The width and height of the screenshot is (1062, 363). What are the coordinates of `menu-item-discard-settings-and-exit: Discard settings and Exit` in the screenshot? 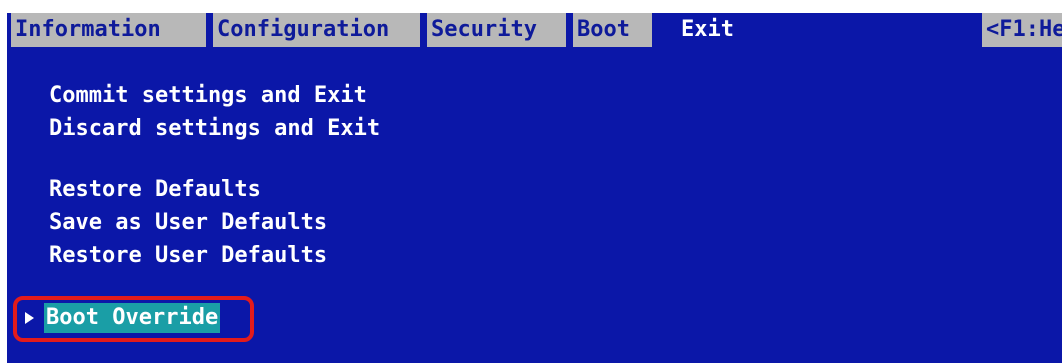 It's located at (214, 129).